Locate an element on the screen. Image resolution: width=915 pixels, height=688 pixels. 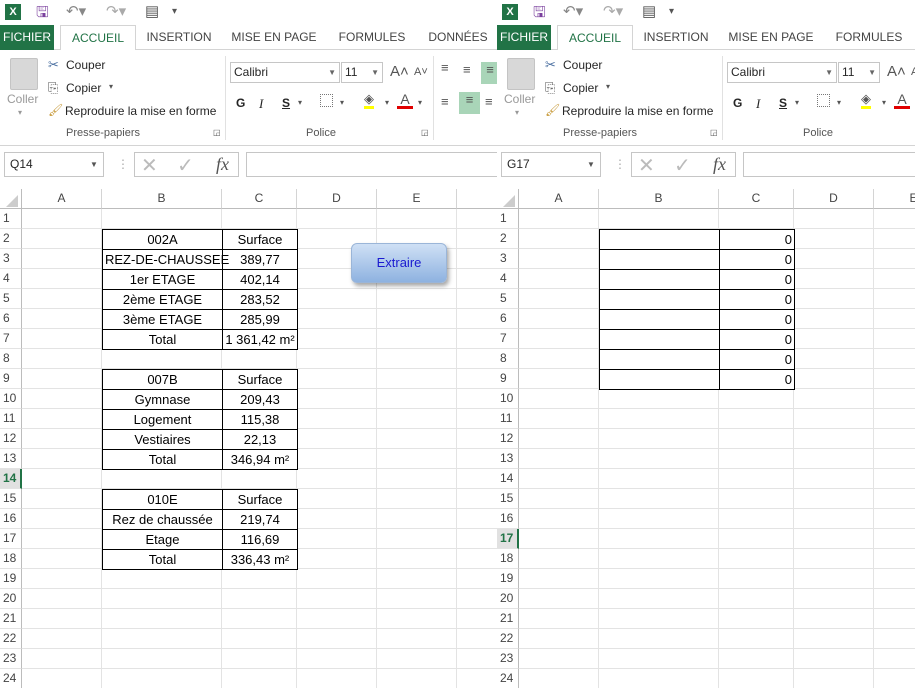
cell-b2: 002A is located at coordinates (162, 239).